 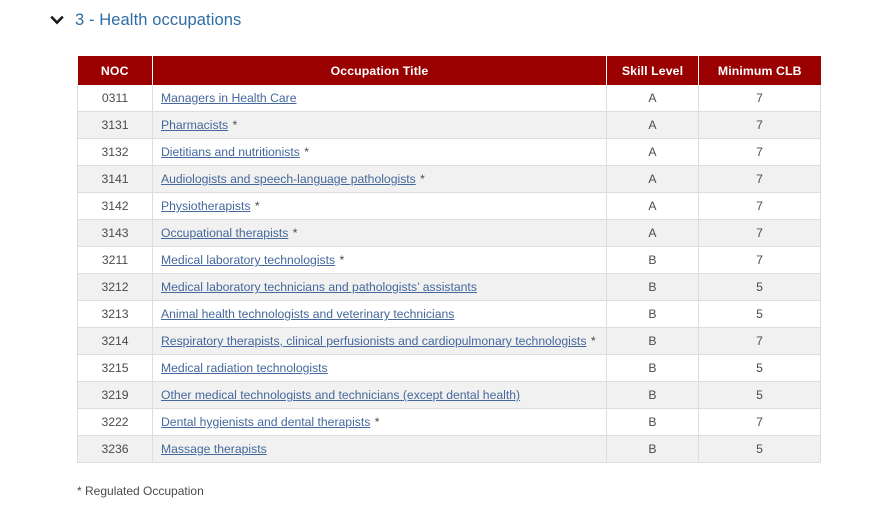 I want to click on chevron-down-icon, so click(x=57, y=20).